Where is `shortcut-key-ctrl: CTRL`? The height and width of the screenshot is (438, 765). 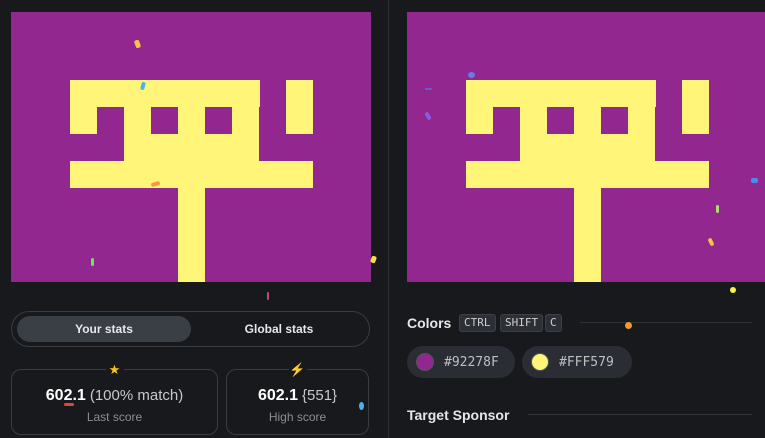 shortcut-key-ctrl: CTRL is located at coordinates (477, 323).